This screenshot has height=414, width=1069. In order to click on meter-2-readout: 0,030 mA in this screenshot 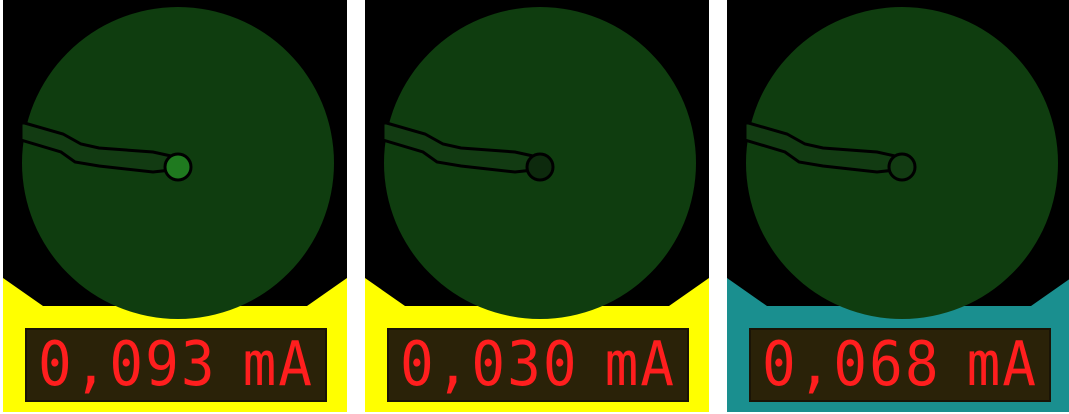, I will do `click(538, 365)`.